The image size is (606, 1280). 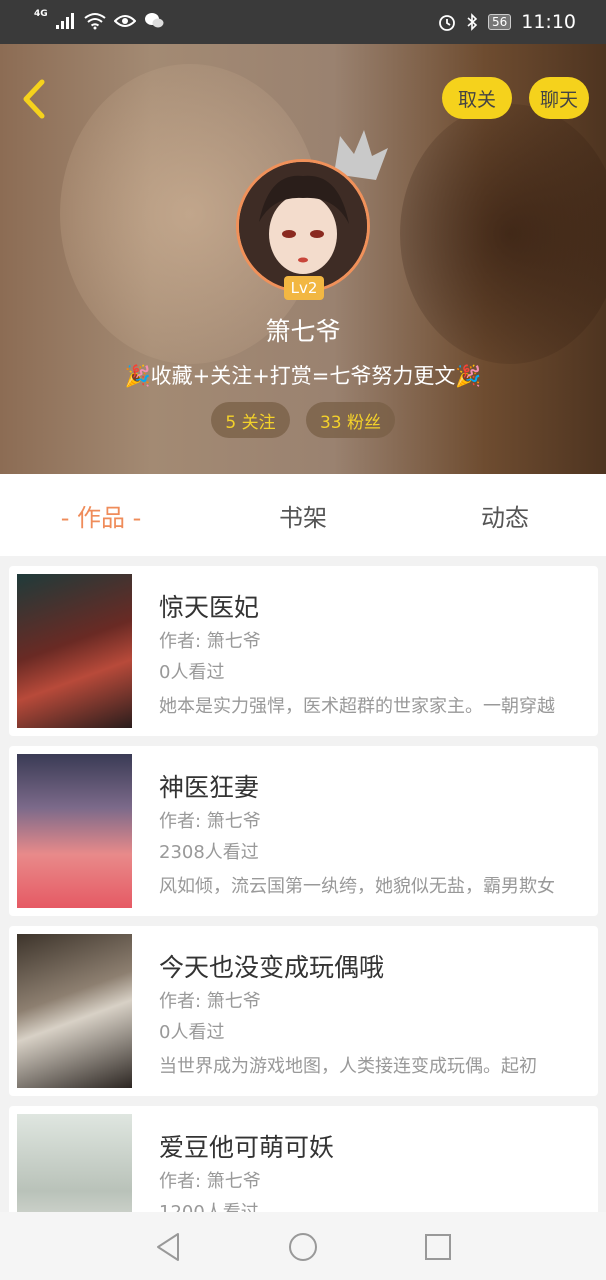 I want to click on clock: 11:10, so click(x=548, y=22).